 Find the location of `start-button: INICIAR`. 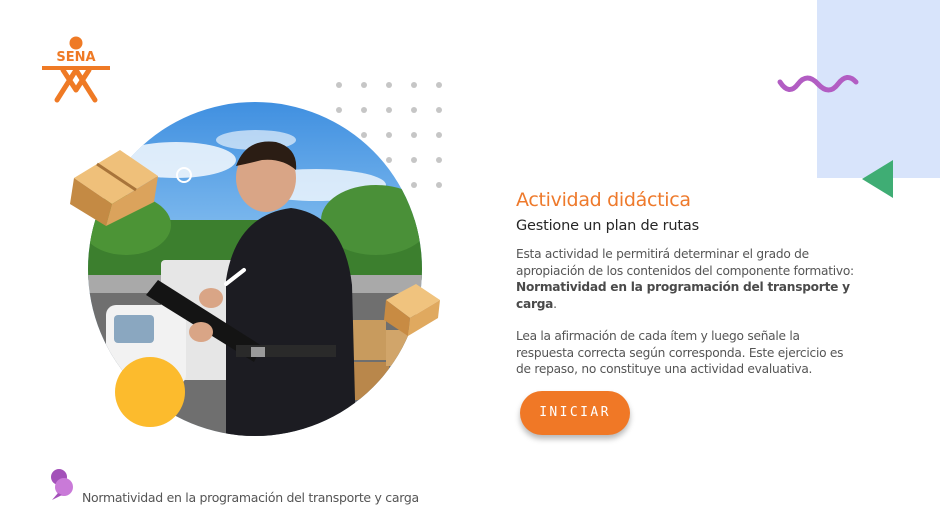

start-button: INICIAR is located at coordinates (575, 413).